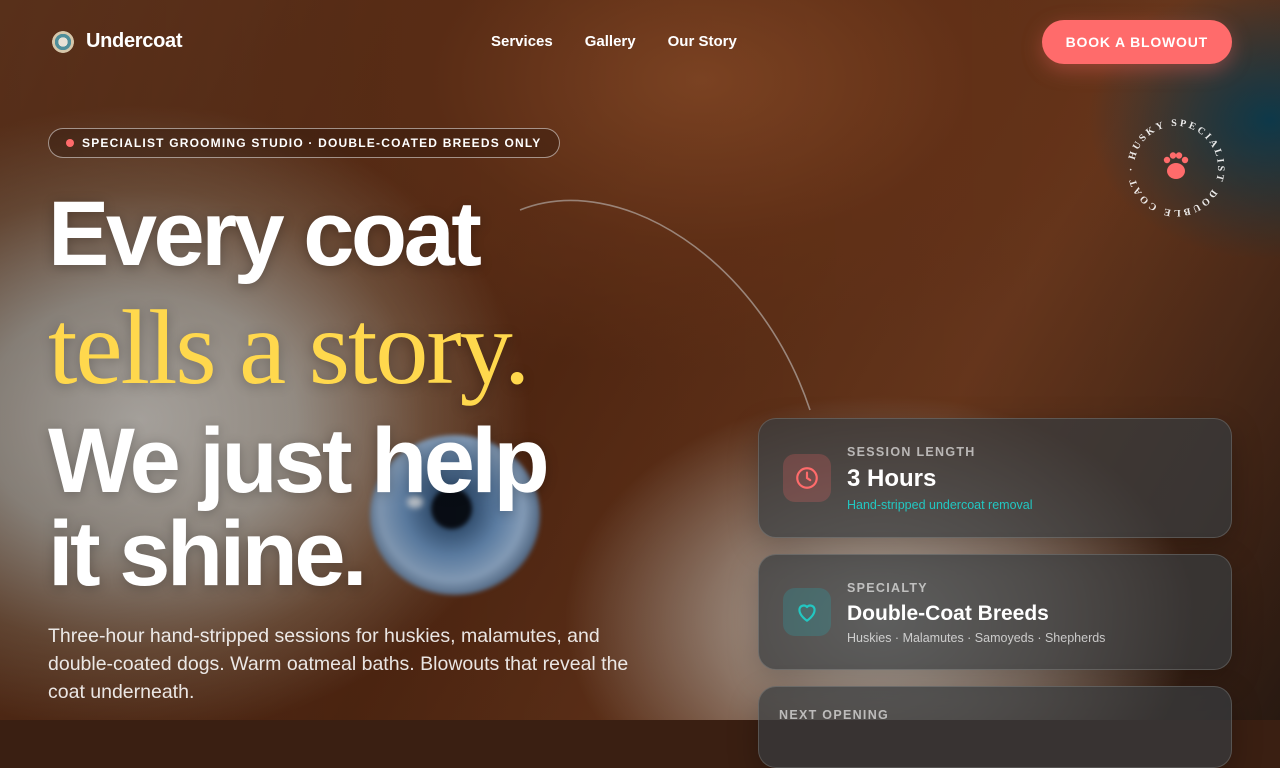  What do you see at coordinates (948, 613) in the screenshot?
I see `card-title: Double-Coat Breeds` at bounding box center [948, 613].